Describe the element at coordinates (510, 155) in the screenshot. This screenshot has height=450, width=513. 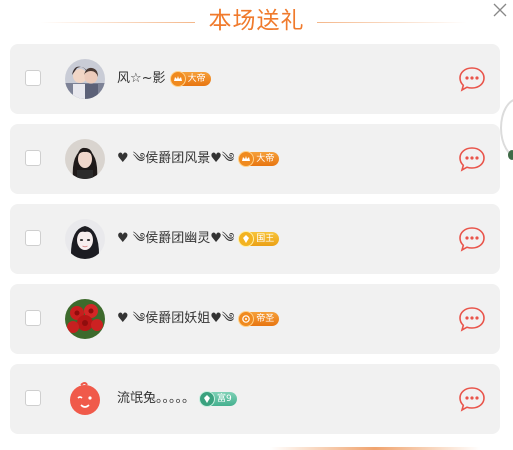
I see `side-panel-dot` at that location.